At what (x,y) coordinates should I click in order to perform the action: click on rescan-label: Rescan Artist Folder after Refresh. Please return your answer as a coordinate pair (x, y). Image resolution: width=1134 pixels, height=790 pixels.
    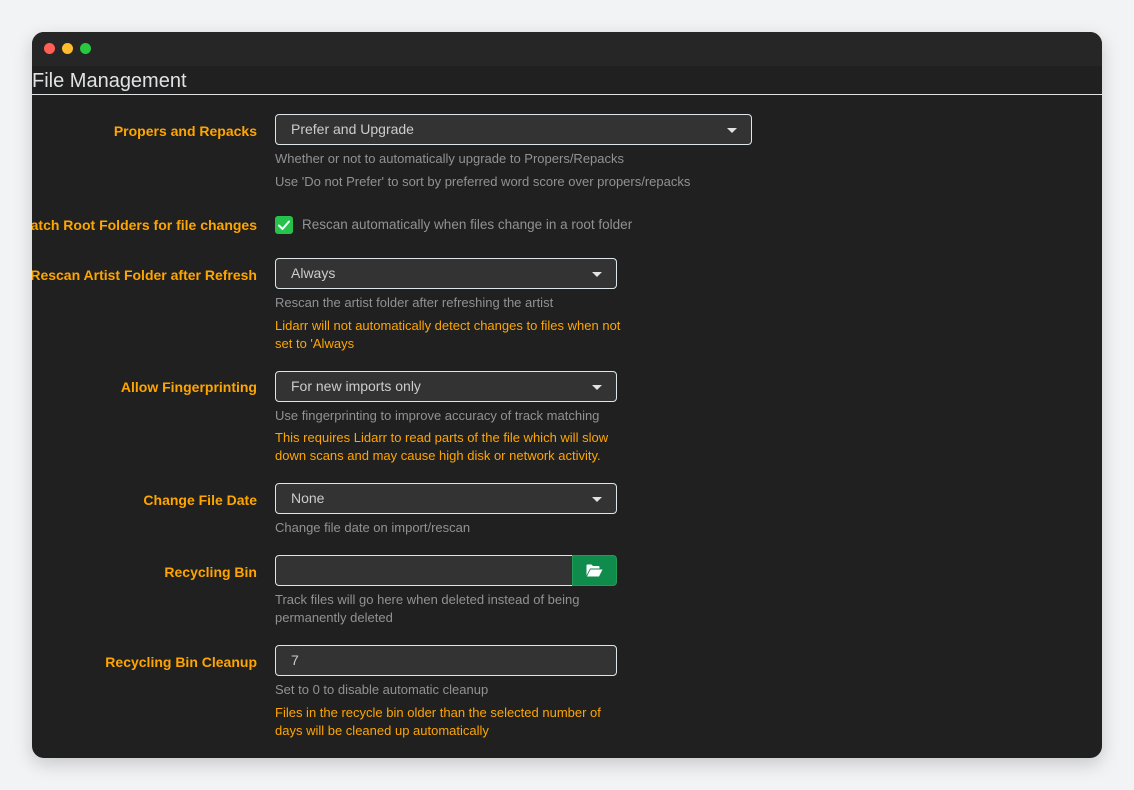
    Looking at the image, I should click on (144, 275).